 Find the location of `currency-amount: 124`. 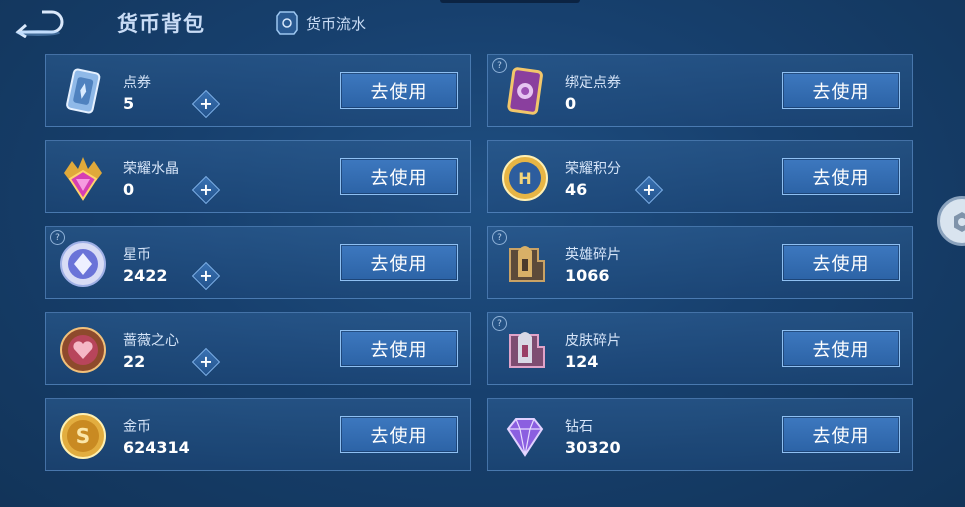

currency-amount: 124 is located at coordinates (582, 361).